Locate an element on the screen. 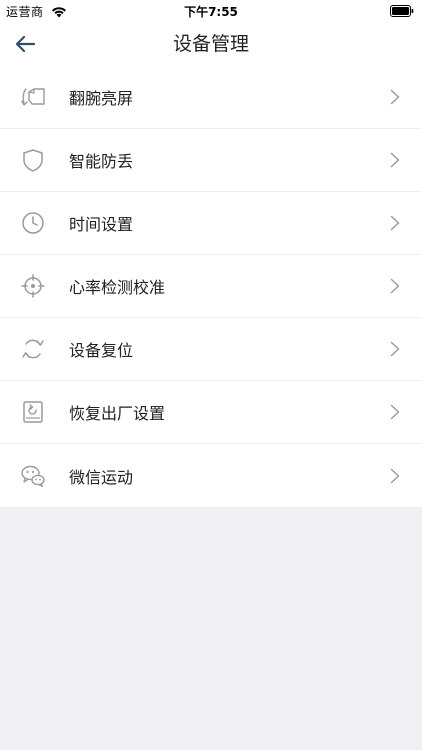 Image resolution: width=422 pixels, height=750 pixels. settings-item-device-reset: 设备复位 is located at coordinates (211, 349).